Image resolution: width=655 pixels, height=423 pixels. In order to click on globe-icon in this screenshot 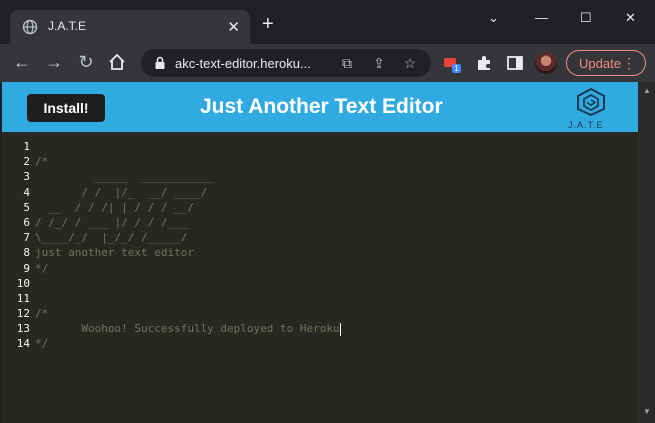, I will do `click(30, 27)`.